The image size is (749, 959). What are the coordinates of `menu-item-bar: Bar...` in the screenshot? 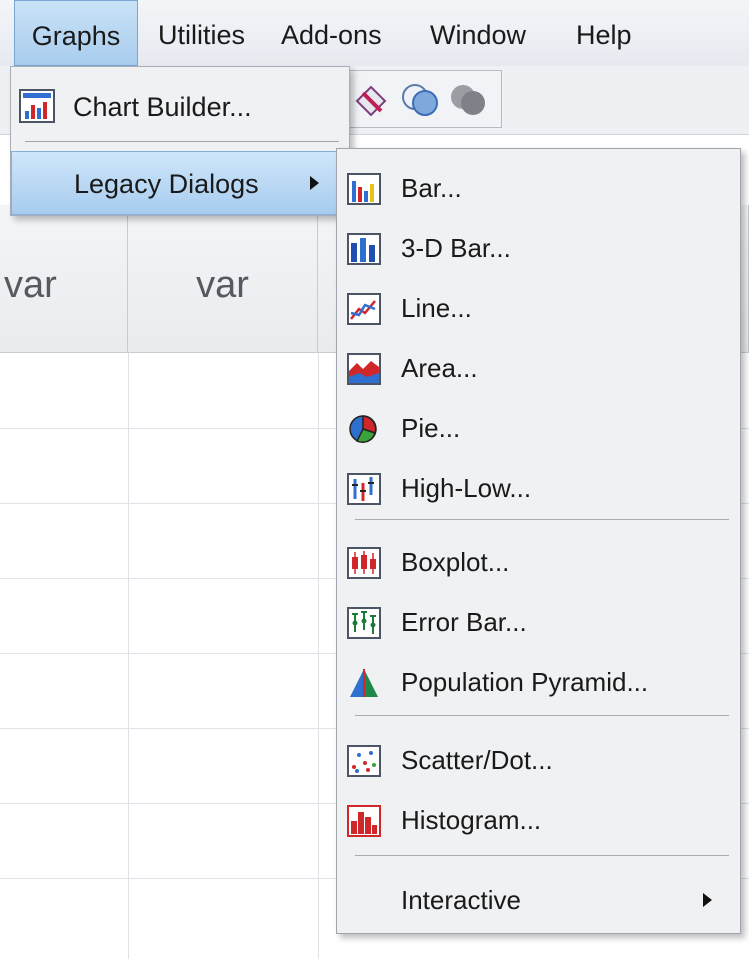 It's located at (538, 188).